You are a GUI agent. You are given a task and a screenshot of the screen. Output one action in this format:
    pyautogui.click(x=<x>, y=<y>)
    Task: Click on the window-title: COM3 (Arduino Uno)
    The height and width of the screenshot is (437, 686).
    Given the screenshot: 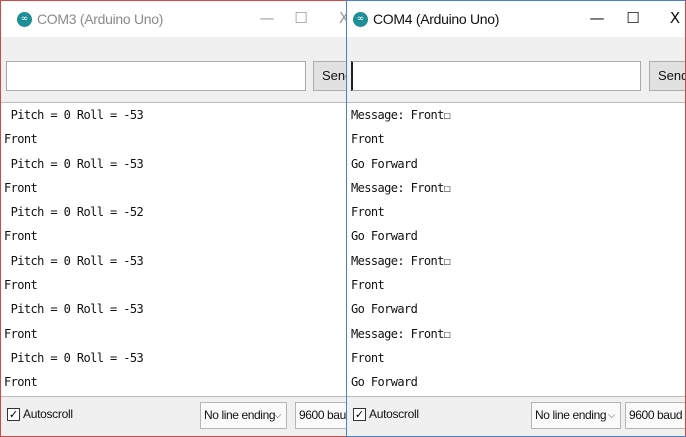 What is the action you would take?
    pyautogui.click(x=100, y=19)
    